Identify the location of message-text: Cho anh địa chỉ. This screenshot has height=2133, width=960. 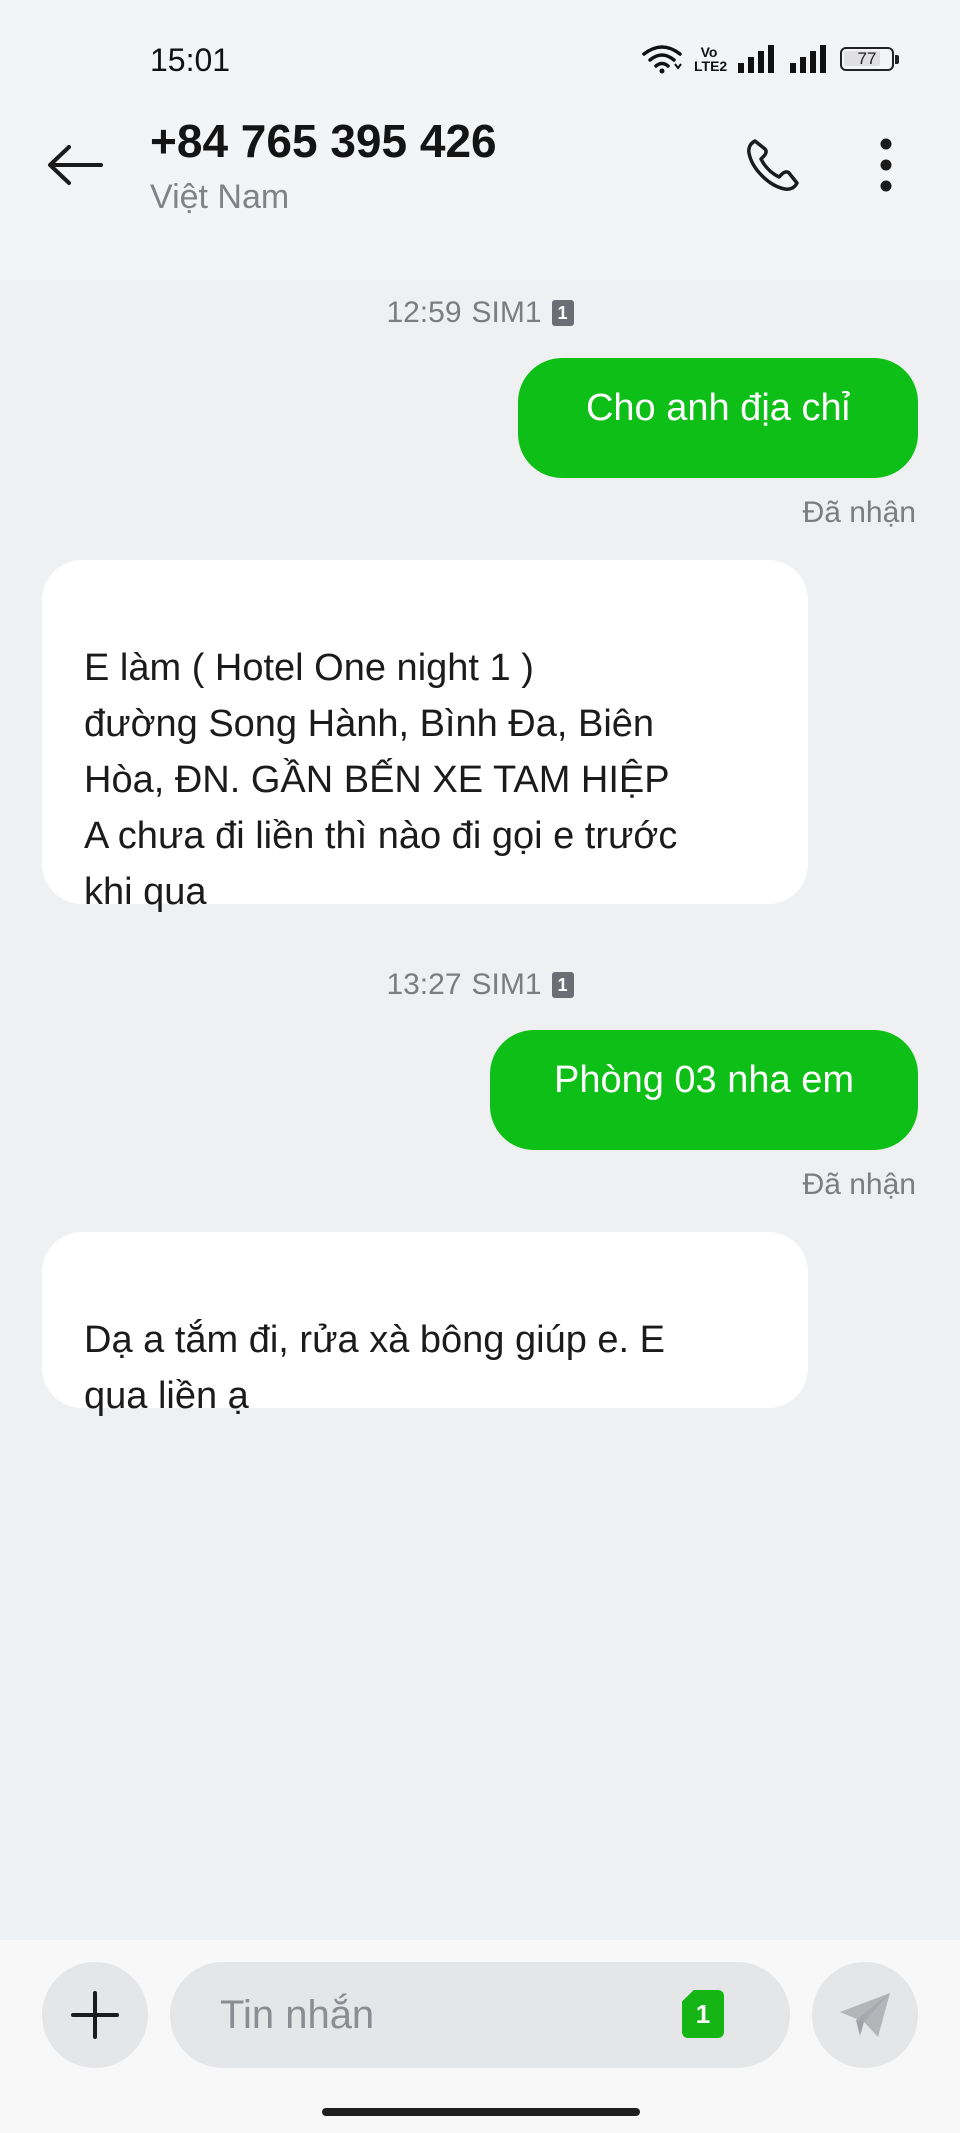
(718, 408).